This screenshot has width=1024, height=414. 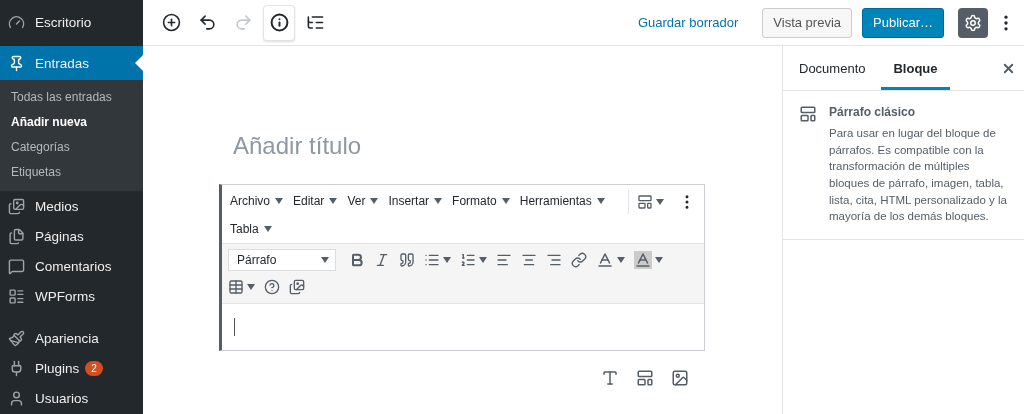 What do you see at coordinates (259, 201) in the screenshot?
I see `menu-item: Archivo` at bounding box center [259, 201].